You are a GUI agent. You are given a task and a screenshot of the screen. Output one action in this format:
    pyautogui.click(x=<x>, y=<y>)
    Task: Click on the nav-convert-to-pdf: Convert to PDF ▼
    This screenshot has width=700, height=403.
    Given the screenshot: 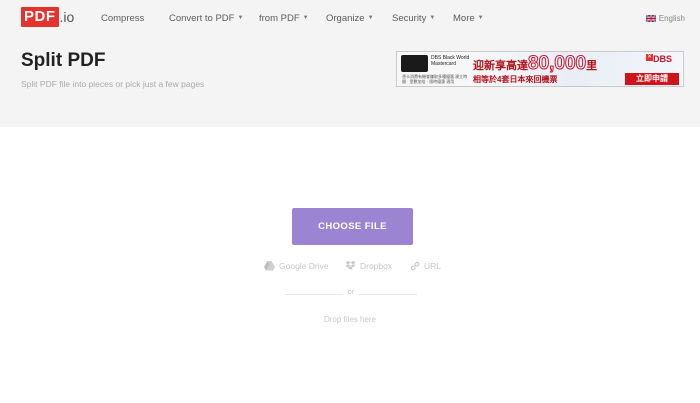 What is the action you would take?
    pyautogui.click(x=206, y=18)
    